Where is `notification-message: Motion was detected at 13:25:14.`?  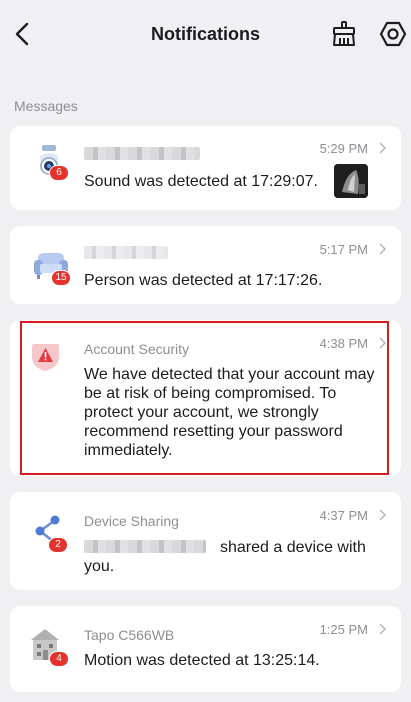 notification-message: Motion was detected at 13:25:14. is located at coordinates (202, 660).